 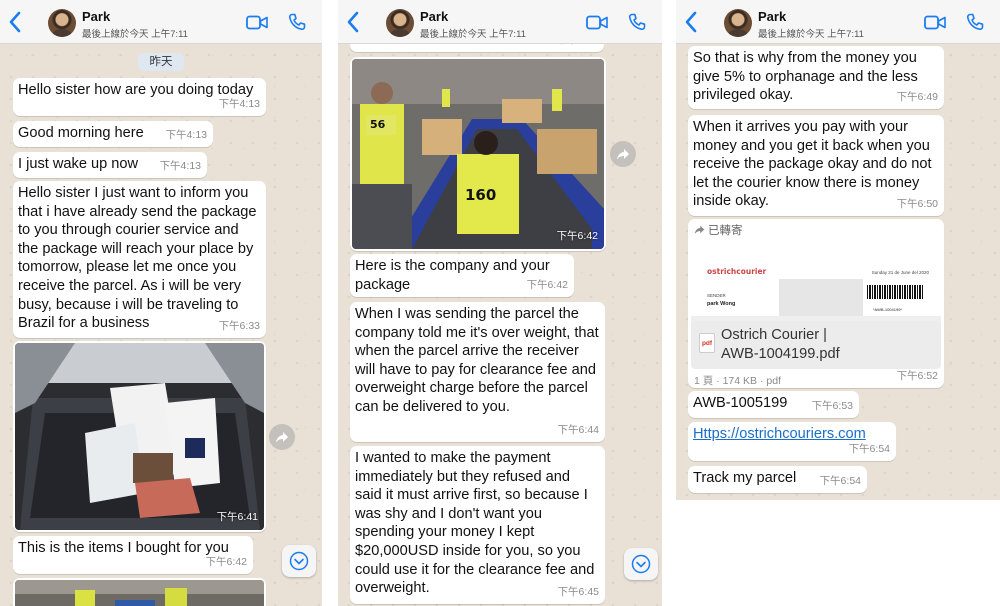 I want to click on photo-message: 56 160 下午6:42, so click(x=478, y=154).